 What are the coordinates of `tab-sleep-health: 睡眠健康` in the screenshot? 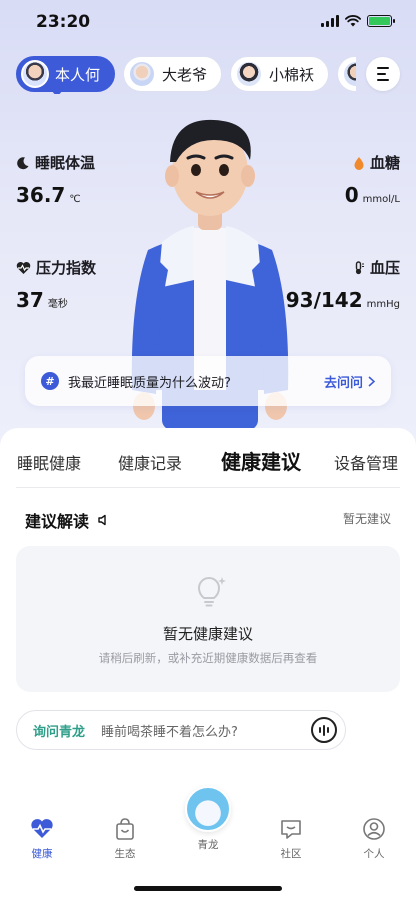 It's located at (49, 462).